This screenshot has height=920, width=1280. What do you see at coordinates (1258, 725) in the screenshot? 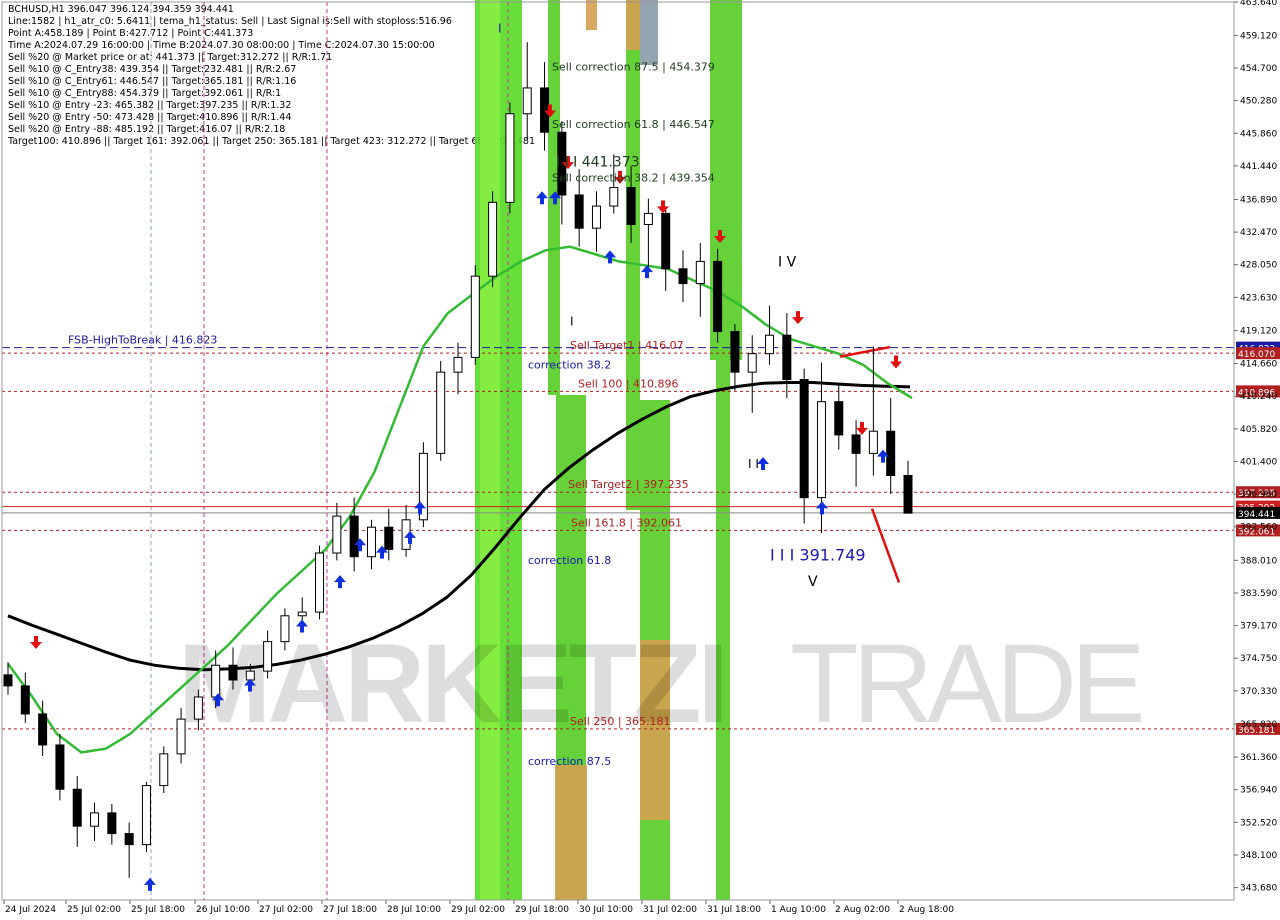
I see `y-tick-label: 365.820` at bounding box center [1258, 725].